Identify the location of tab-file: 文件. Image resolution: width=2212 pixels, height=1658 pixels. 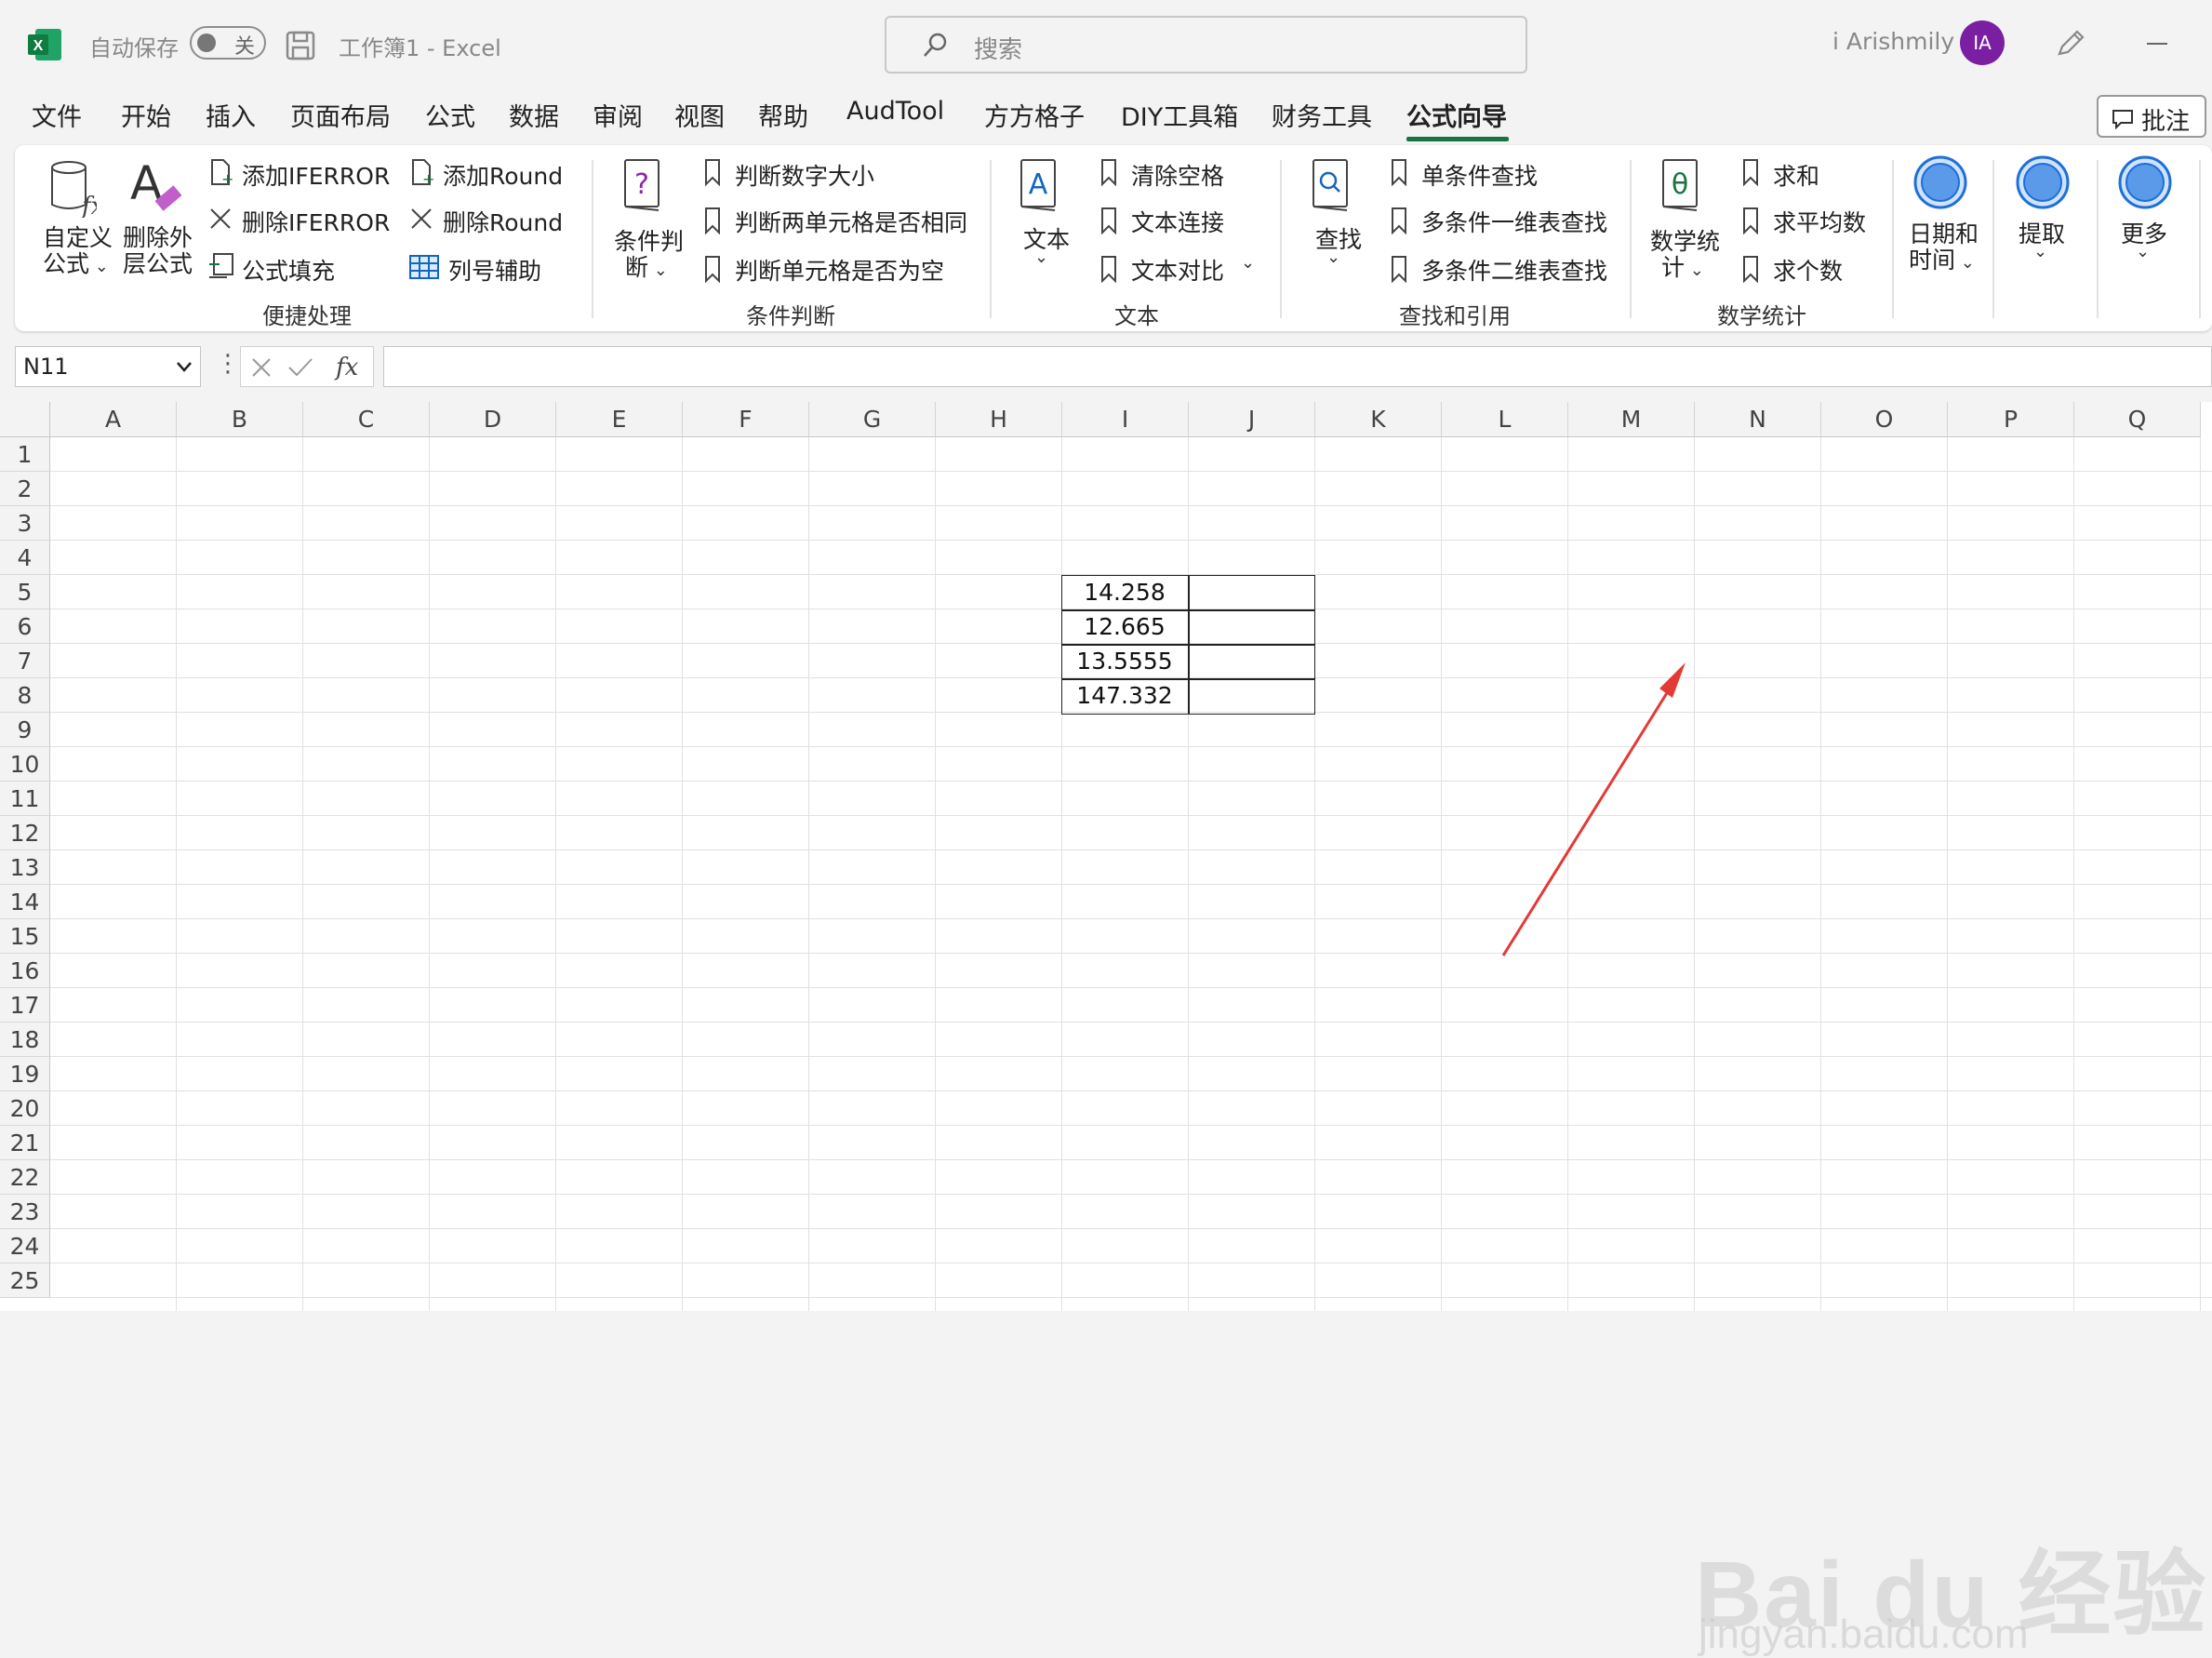
(57, 115).